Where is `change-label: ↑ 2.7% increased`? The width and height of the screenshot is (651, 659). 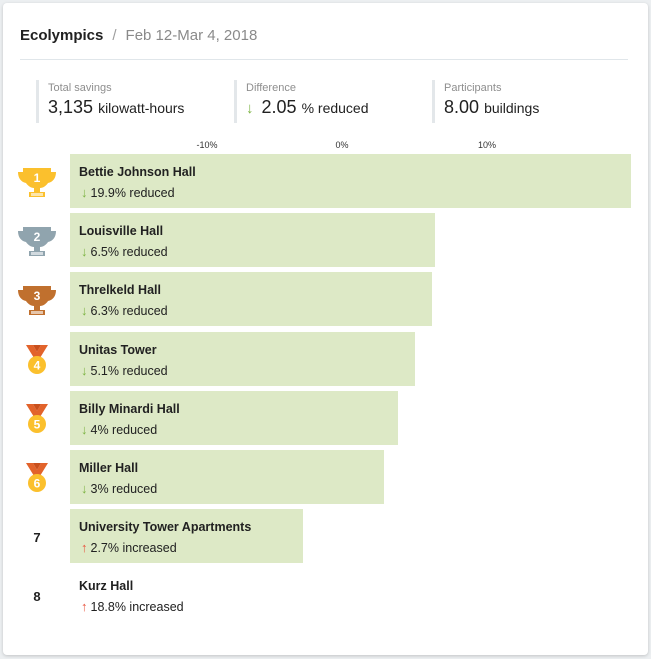
change-label: ↑ 2.7% increased is located at coordinates (129, 547).